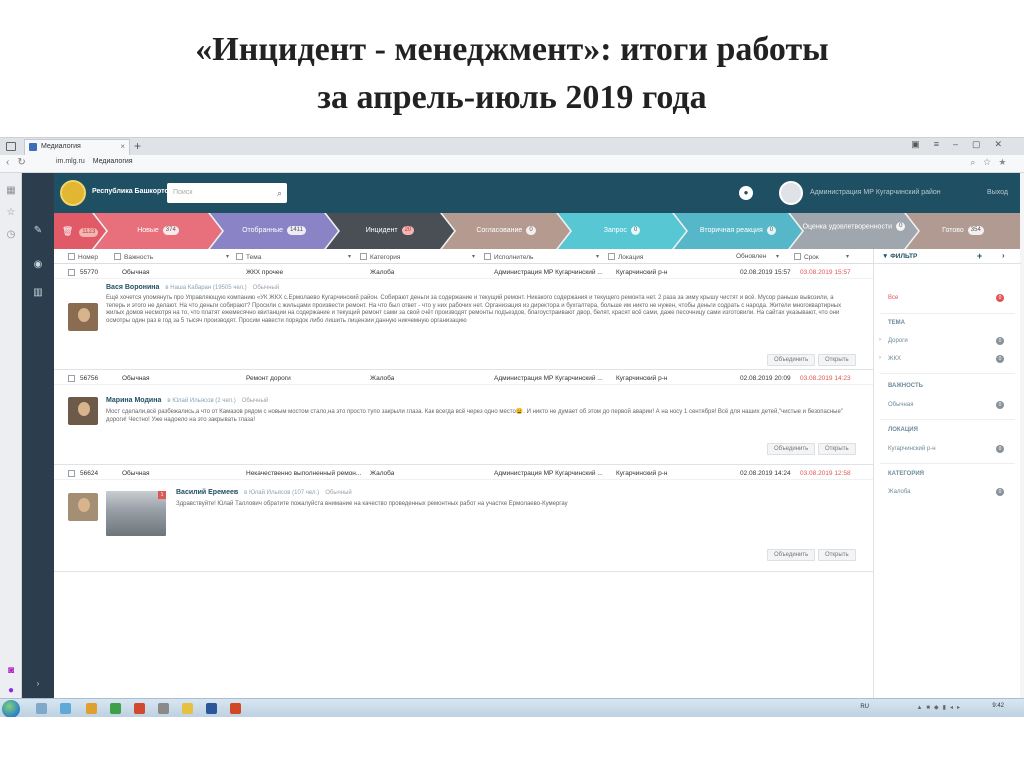  Describe the element at coordinates (41, 708) in the screenshot. I see `explorer-icon` at that location.